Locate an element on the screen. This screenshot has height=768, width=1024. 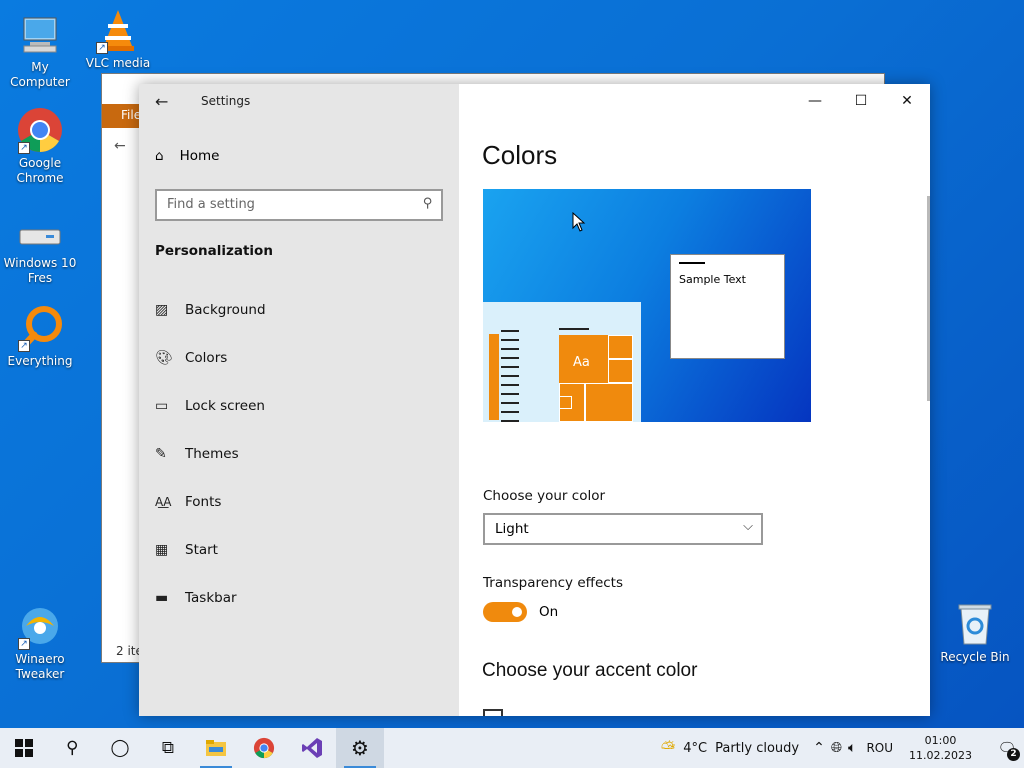
ribbon-file-tab: File is located at coordinates (122, 116).